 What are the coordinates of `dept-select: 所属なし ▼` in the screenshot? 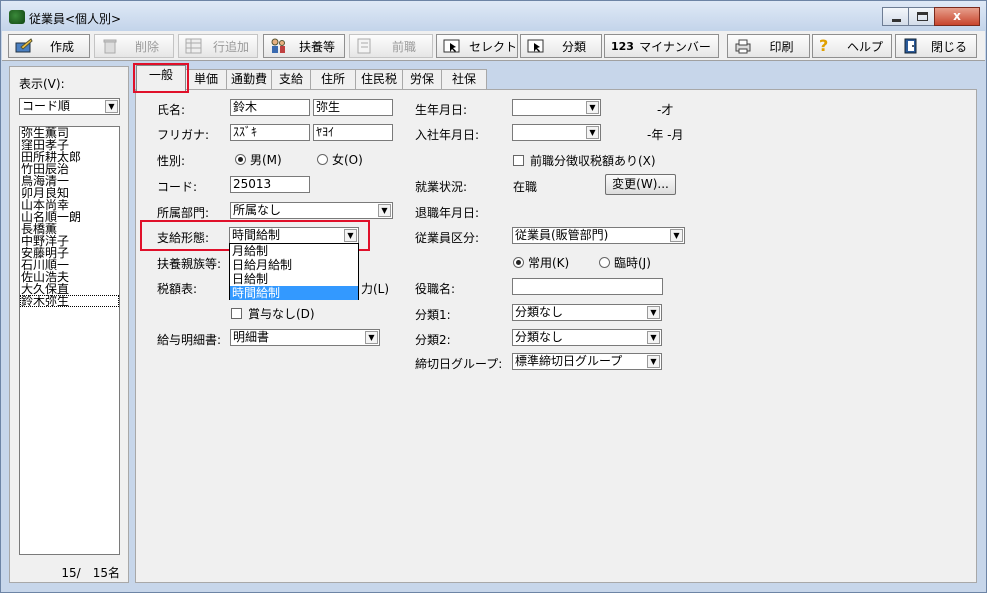 It's located at (311, 210).